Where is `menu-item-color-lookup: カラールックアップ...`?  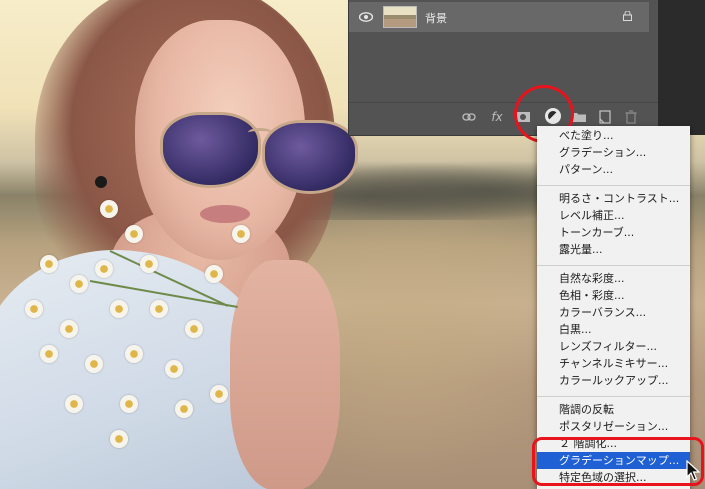 menu-item-color-lookup: カラールックアップ... is located at coordinates (613, 380).